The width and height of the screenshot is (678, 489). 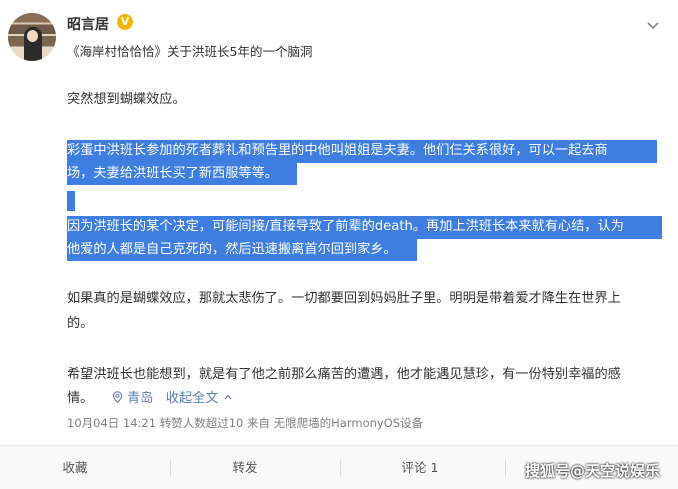 What do you see at coordinates (71, 201) in the screenshot?
I see `selection-highlight` at bounding box center [71, 201].